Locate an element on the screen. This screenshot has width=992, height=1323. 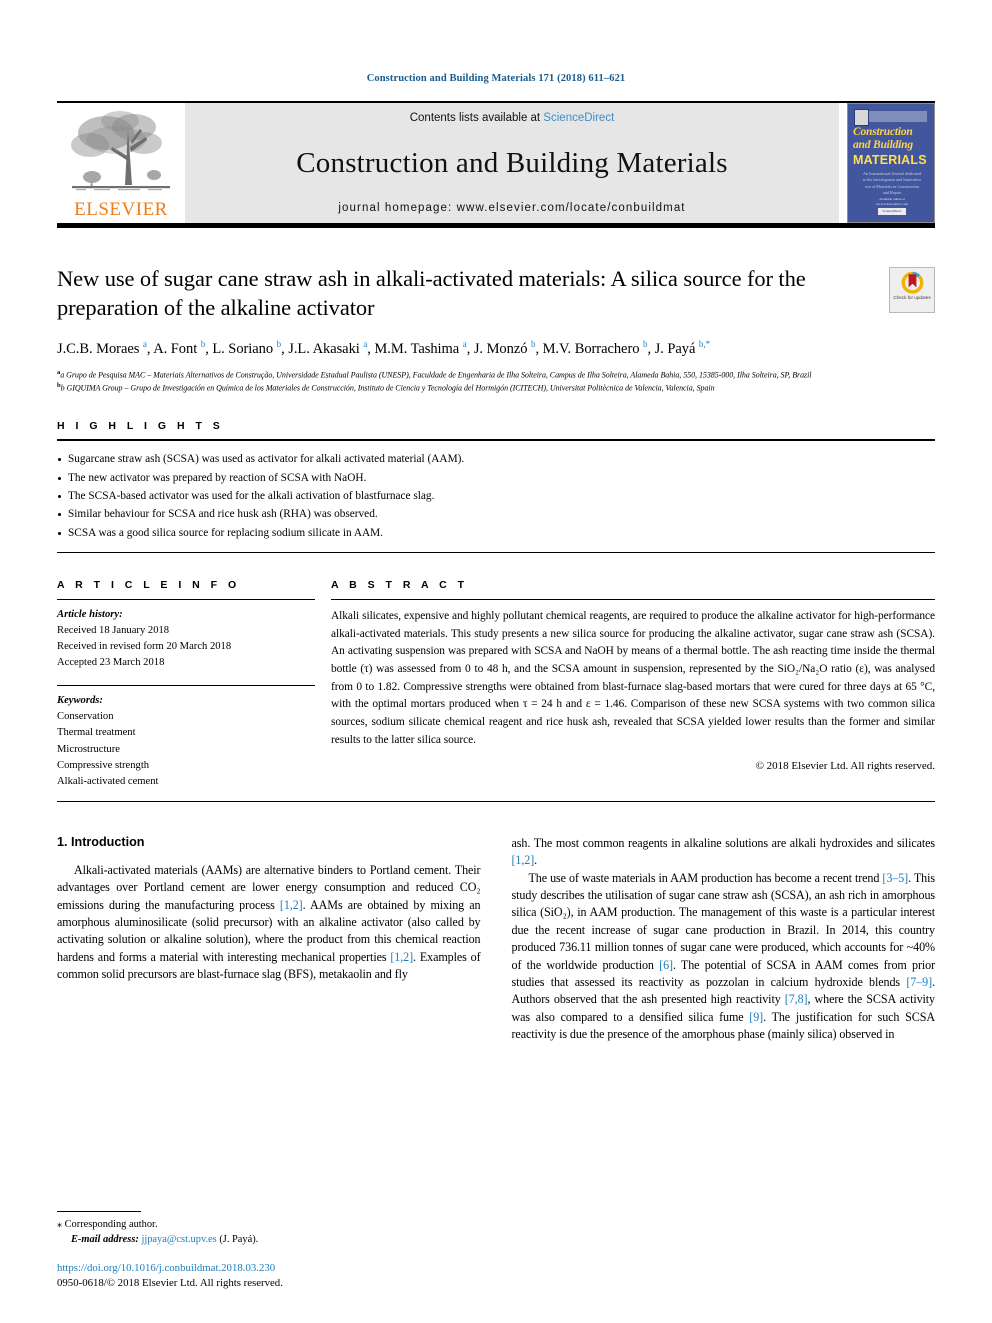
history-accepted: Accepted 23 March 2018 is located at coordinates (111, 663).